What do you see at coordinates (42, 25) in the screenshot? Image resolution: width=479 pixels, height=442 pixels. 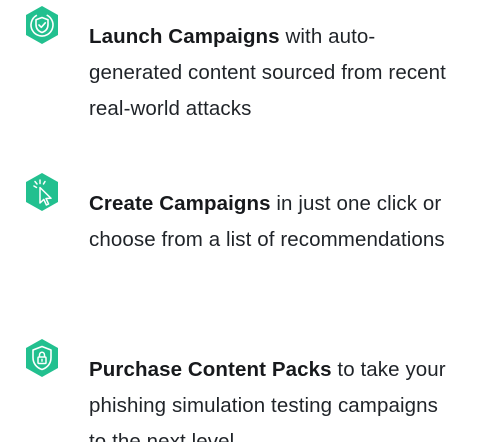 I see `shield-check-icon` at bounding box center [42, 25].